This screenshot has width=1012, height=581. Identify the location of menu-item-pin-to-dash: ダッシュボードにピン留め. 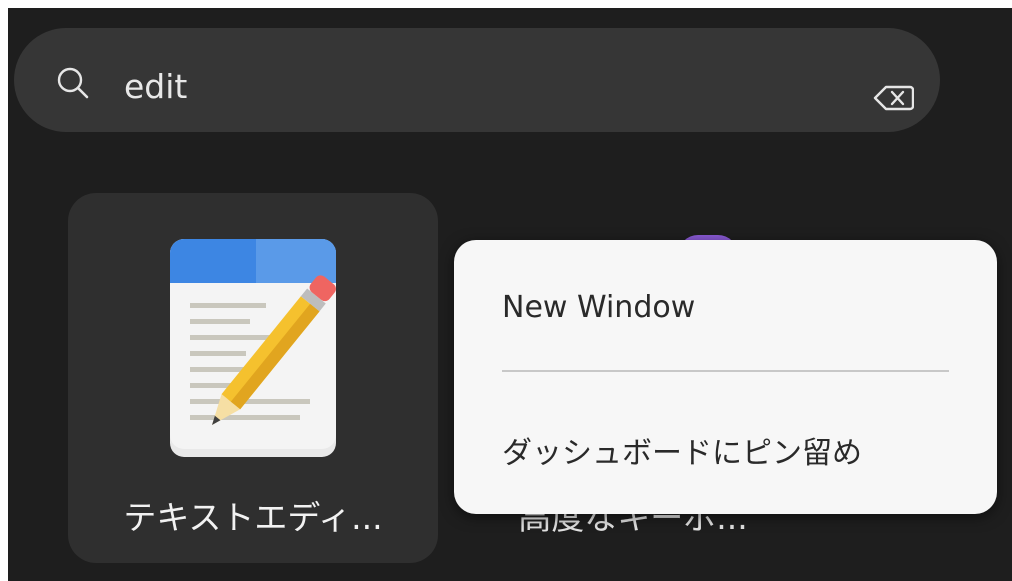
(725, 449).